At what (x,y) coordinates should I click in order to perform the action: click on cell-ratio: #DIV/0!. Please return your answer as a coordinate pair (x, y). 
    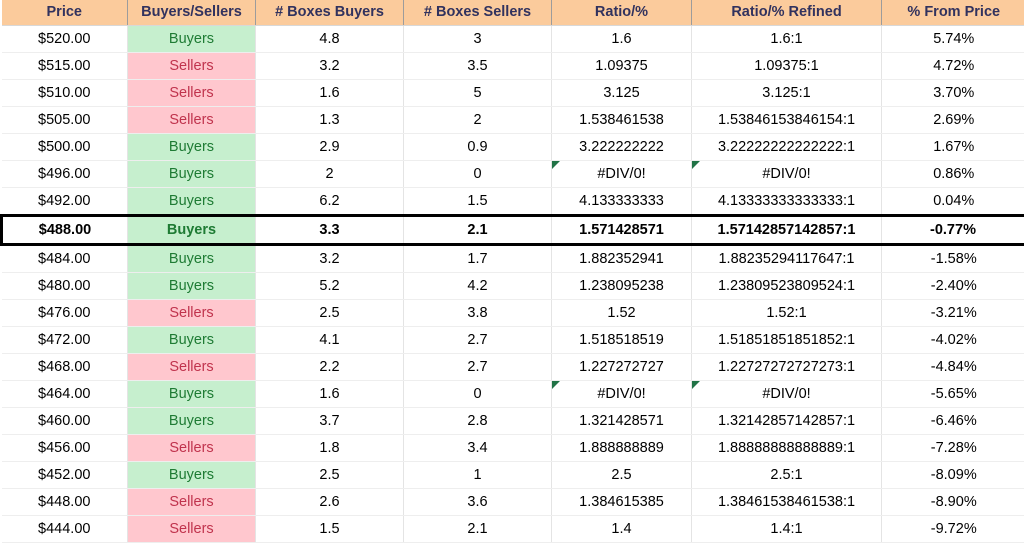
    Looking at the image, I should click on (622, 394).